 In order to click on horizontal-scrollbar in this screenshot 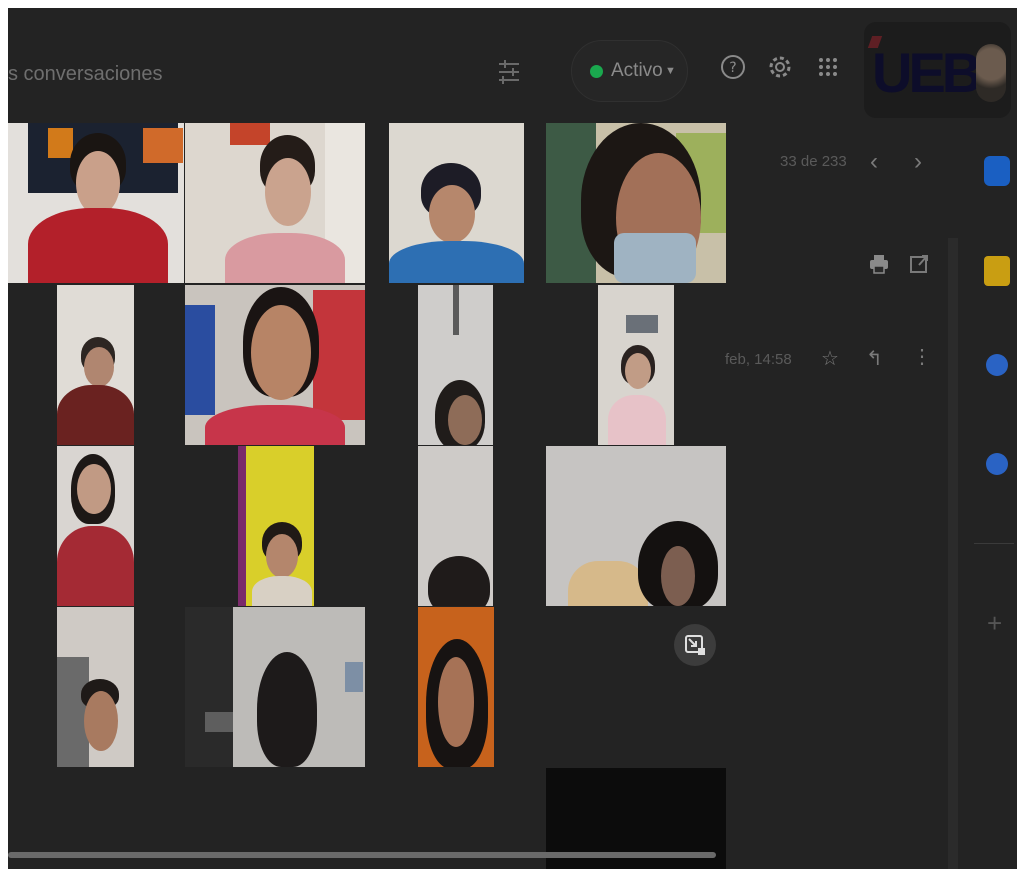, I will do `click(362, 855)`.